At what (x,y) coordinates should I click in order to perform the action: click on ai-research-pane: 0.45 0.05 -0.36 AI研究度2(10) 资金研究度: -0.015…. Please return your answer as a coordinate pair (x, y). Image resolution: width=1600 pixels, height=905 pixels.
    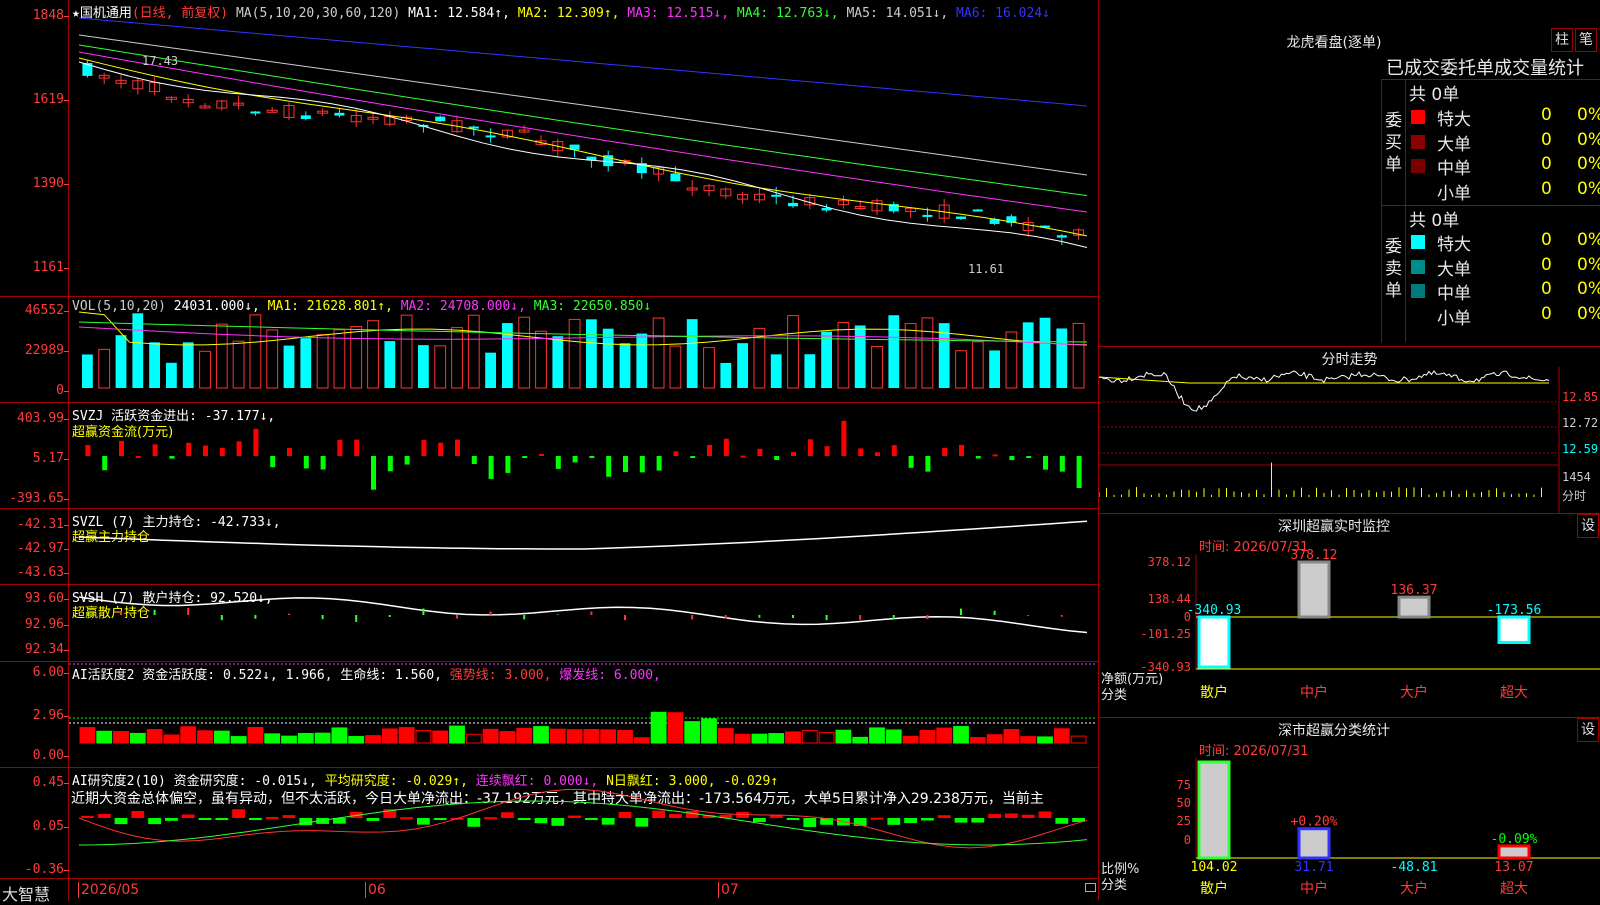
    Looking at the image, I should click on (549, 823).